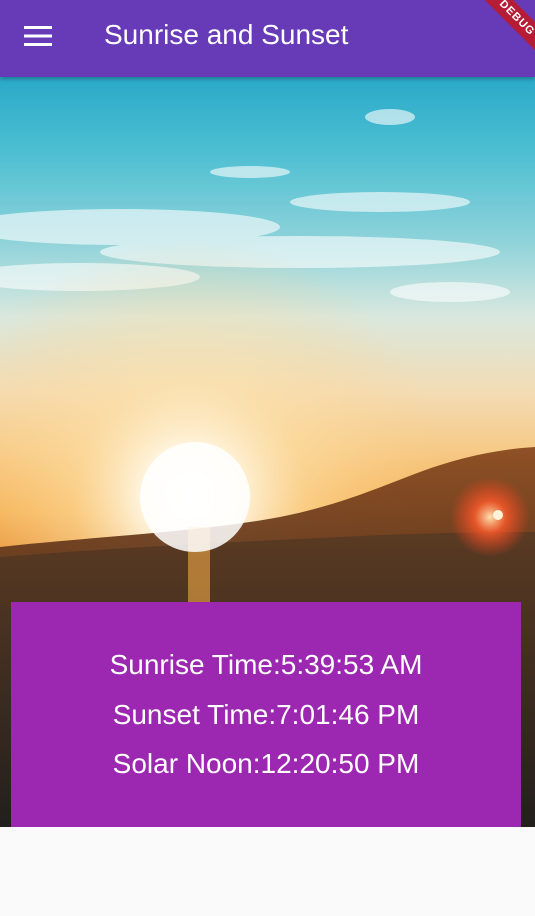 The image size is (535, 916). What do you see at coordinates (226, 34) in the screenshot?
I see `page-title: Sunrise and Sunset` at bounding box center [226, 34].